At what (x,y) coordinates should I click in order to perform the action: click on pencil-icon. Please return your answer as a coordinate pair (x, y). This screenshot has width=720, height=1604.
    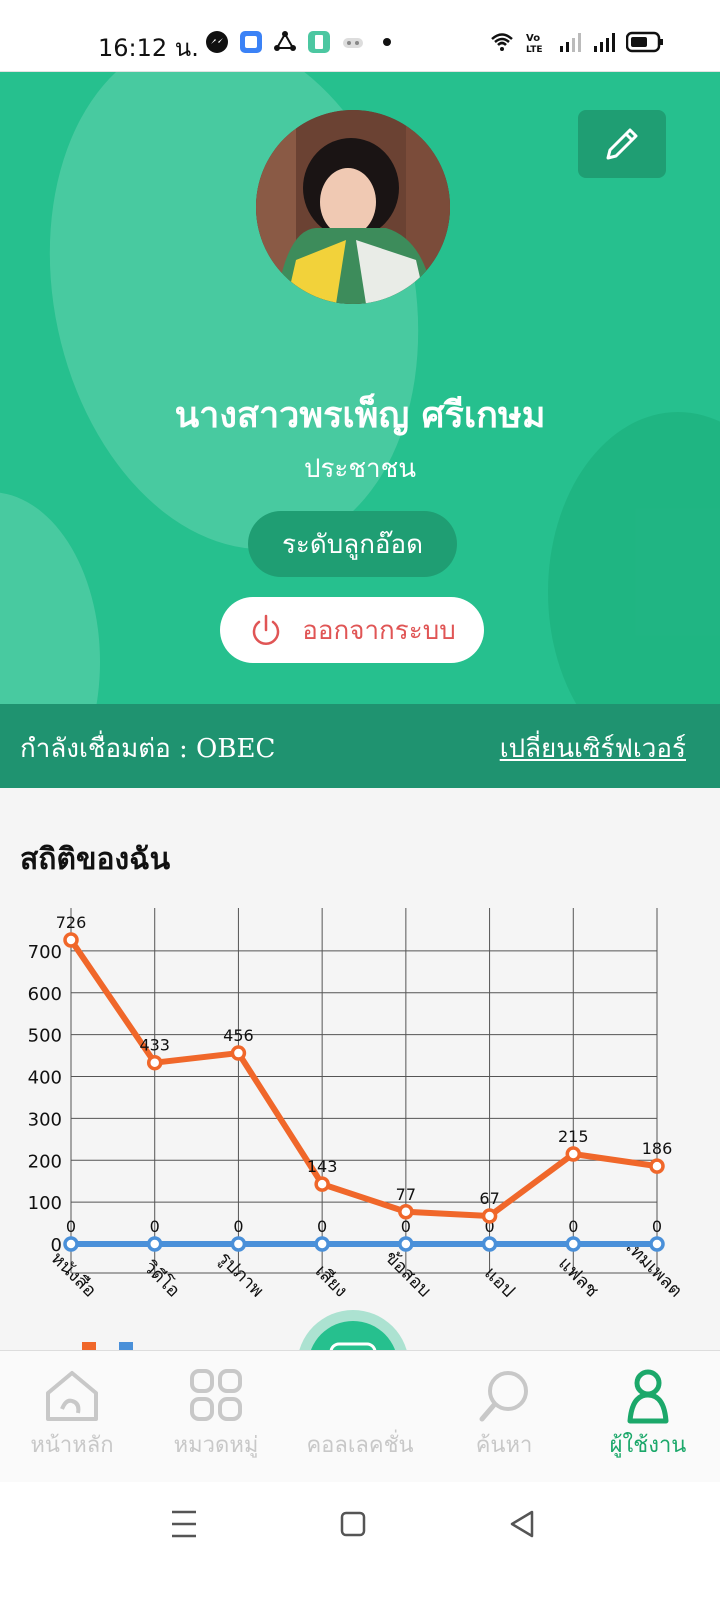
    Looking at the image, I should click on (622, 144).